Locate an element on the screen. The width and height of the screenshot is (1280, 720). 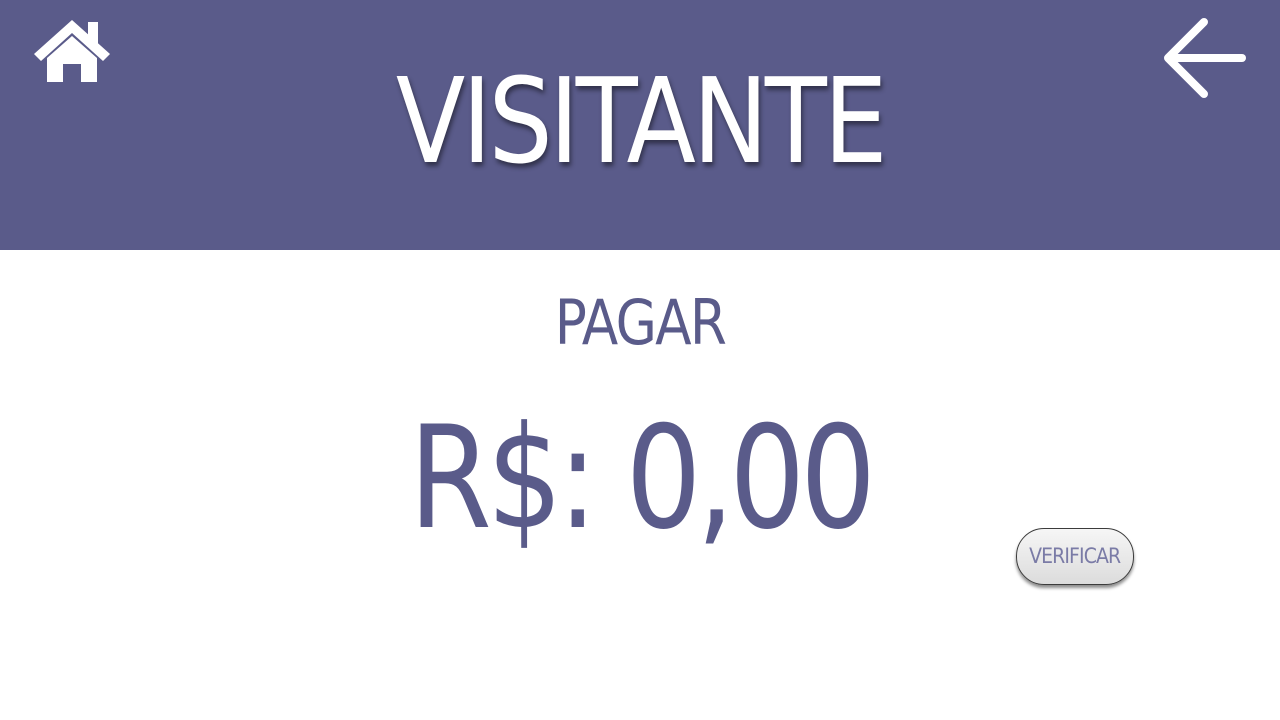
verify-button: VERIFICAR is located at coordinates (1075, 556).